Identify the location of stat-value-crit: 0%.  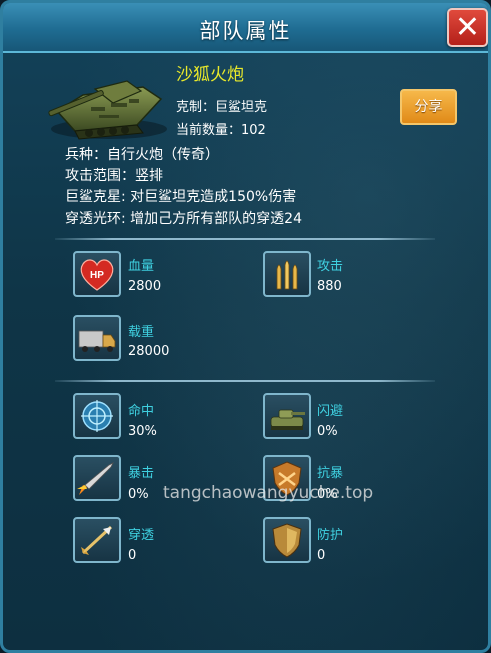
(138, 494).